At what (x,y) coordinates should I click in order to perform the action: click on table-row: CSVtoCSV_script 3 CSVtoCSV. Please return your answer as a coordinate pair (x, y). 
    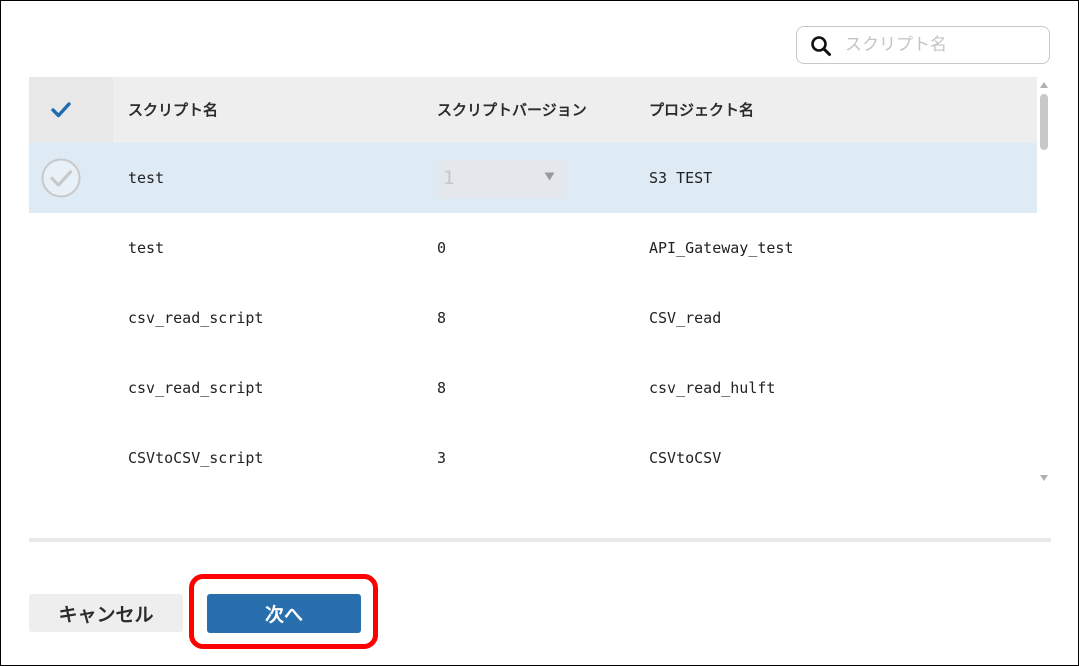
    Looking at the image, I should click on (533, 458).